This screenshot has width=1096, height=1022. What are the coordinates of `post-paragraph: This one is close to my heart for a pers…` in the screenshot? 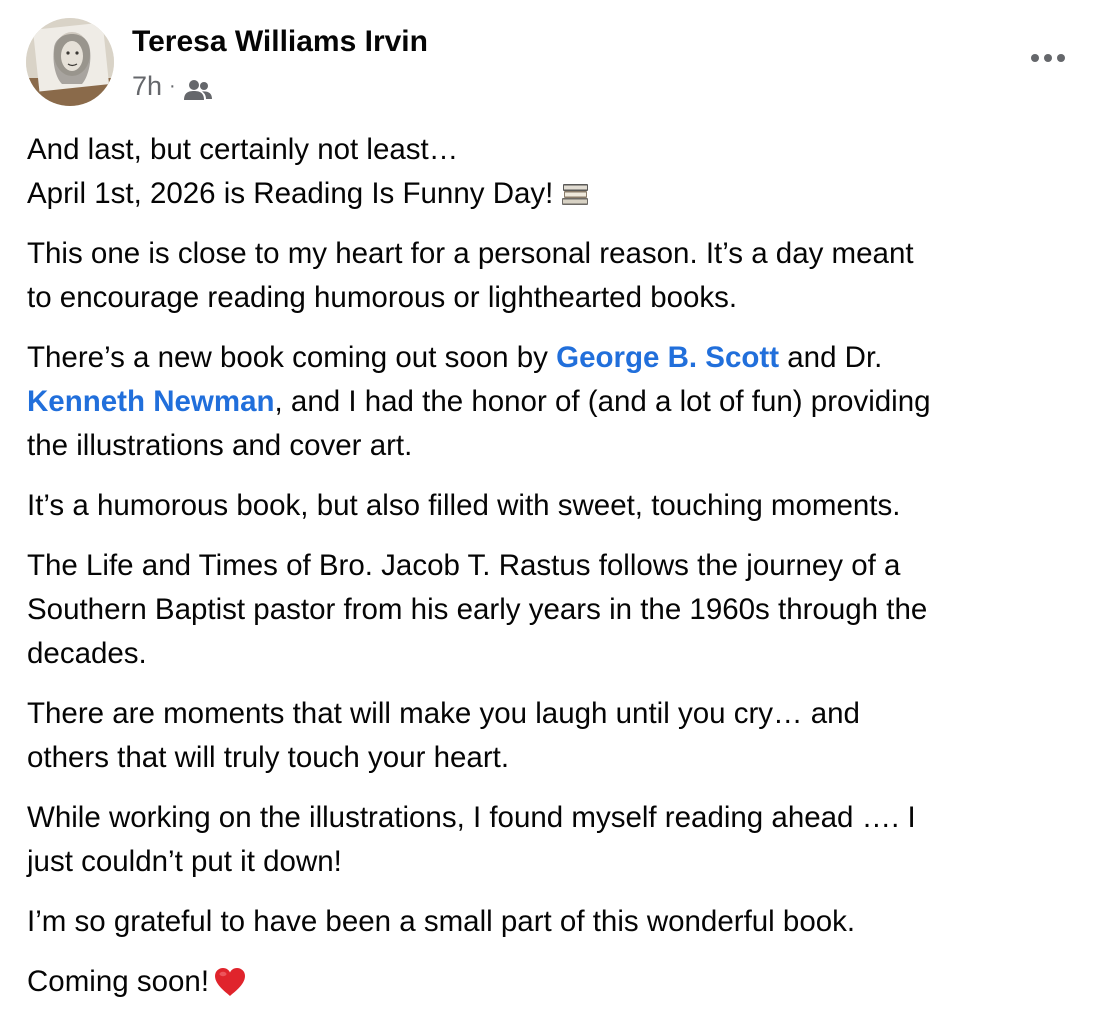 It's located at (552, 276).